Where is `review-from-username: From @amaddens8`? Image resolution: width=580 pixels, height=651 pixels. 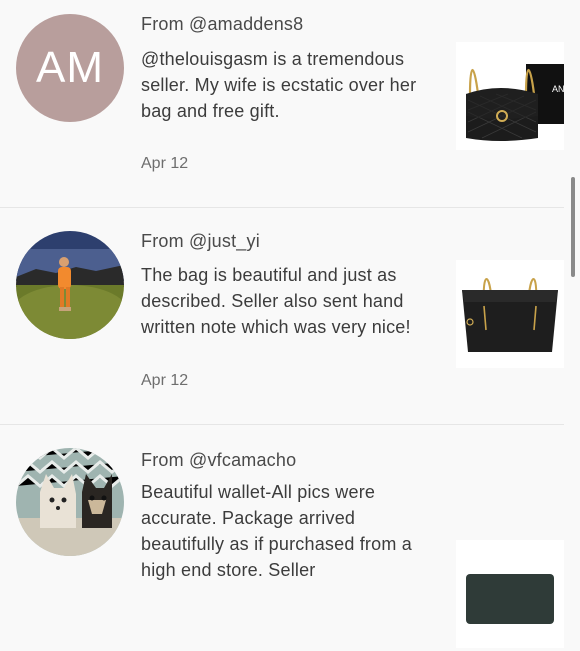
review-from-username: From @amaddens8 is located at coordinates (222, 24).